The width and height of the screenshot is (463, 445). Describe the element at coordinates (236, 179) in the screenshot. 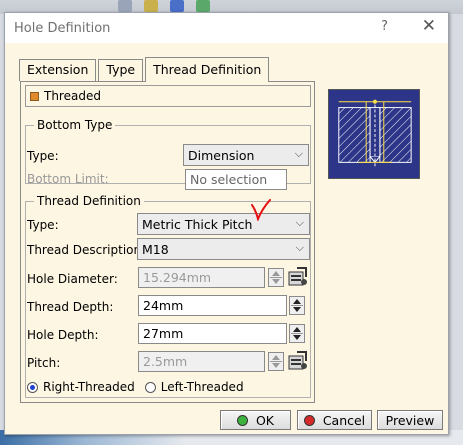

I see `bottom-limit-field: No selection` at that location.